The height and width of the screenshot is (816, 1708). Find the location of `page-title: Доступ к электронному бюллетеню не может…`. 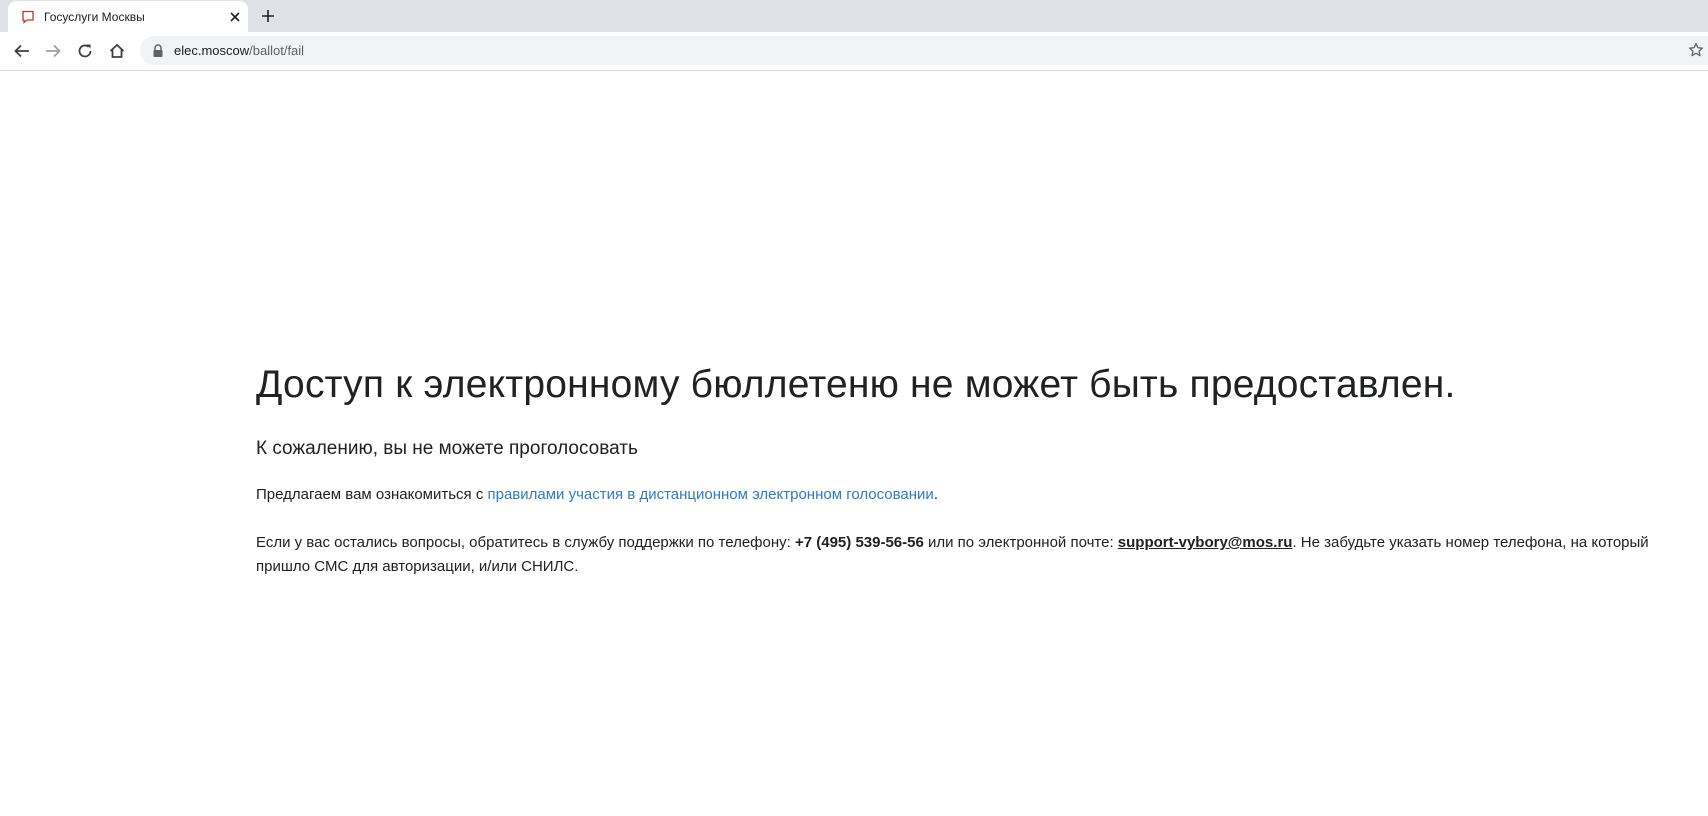

page-title: Доступ к электронному бюллетеню не может… is located at coordinates (856, 384).